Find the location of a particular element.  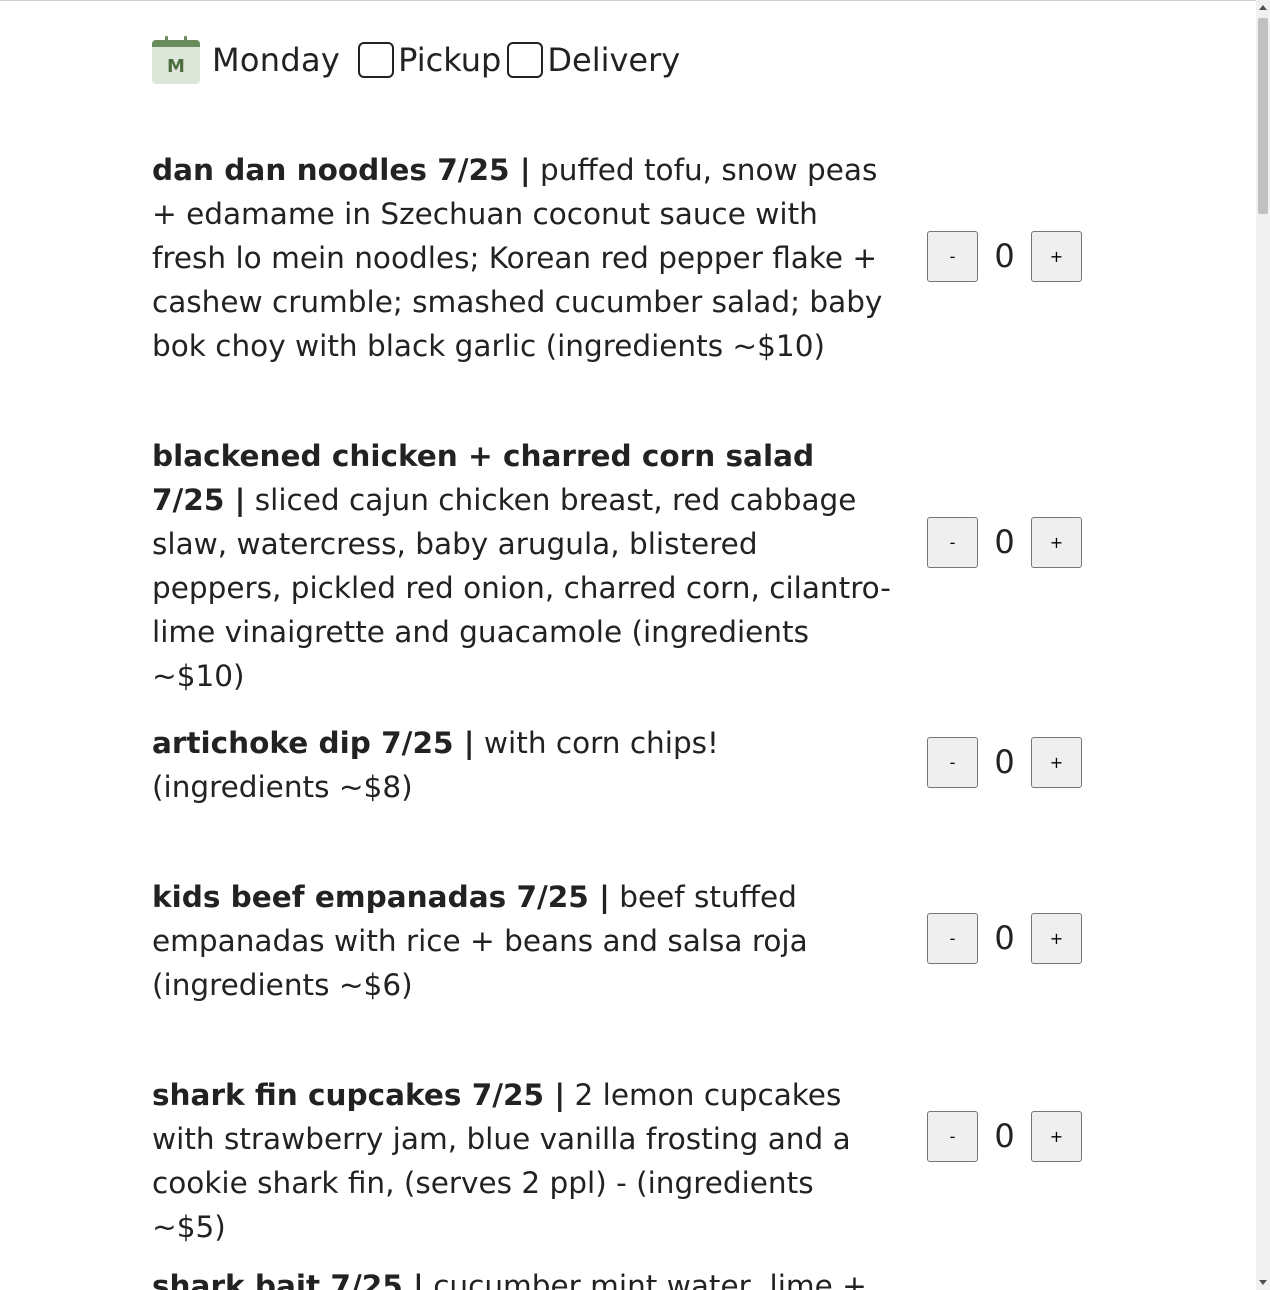

menu-item-title: kids beef empanadas 7/25 | is located at coordinates (381, 897).